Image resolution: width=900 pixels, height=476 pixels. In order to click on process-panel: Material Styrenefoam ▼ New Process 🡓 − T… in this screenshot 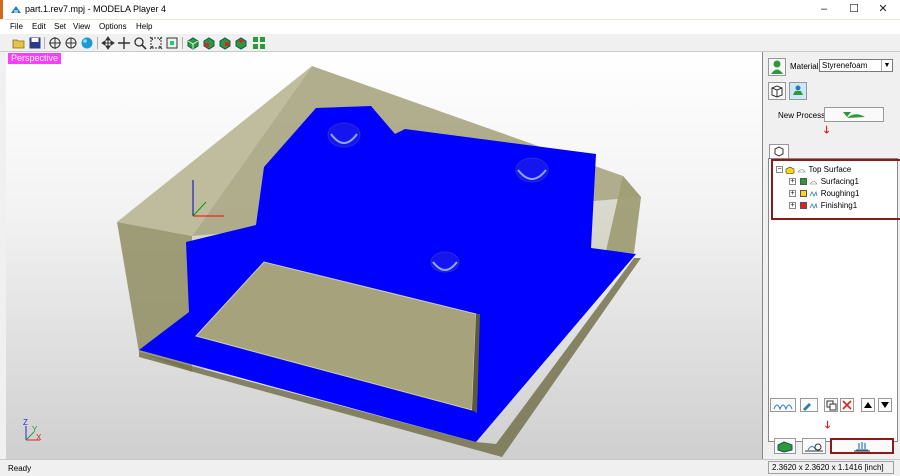, I will do `click(832, 255)`.